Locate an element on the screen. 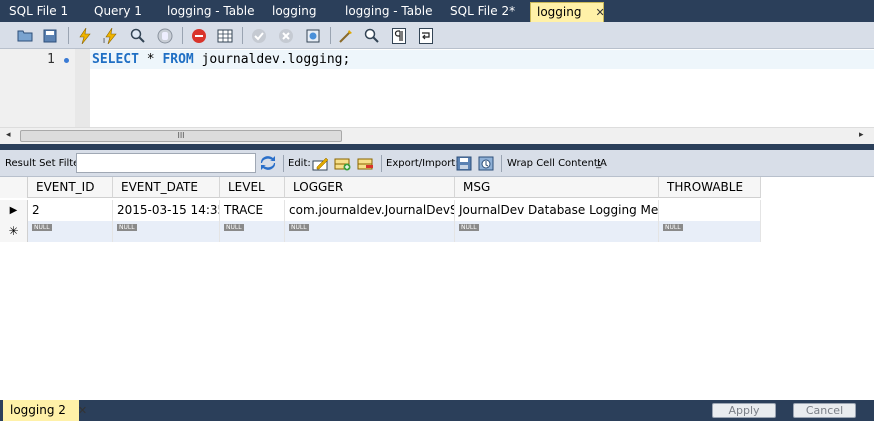 The height and width of the screenshot is (421, 874). new-row: ✳ NULL NULL NULL NULL NULL NULL is located at coordinates (380, 231).